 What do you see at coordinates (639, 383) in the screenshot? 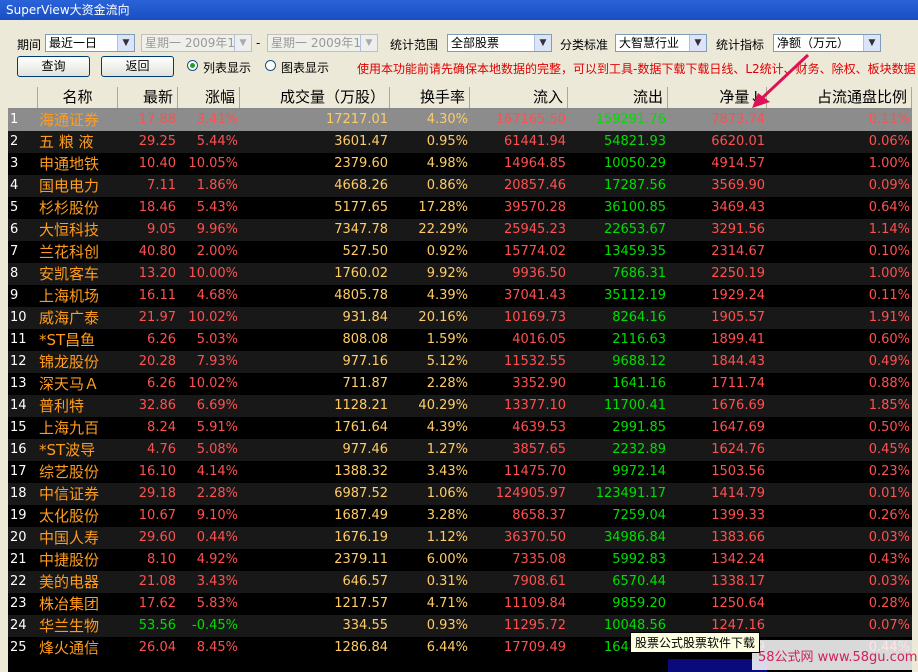
I see `outflow: 1641.16` at bounding box center [639, 383].